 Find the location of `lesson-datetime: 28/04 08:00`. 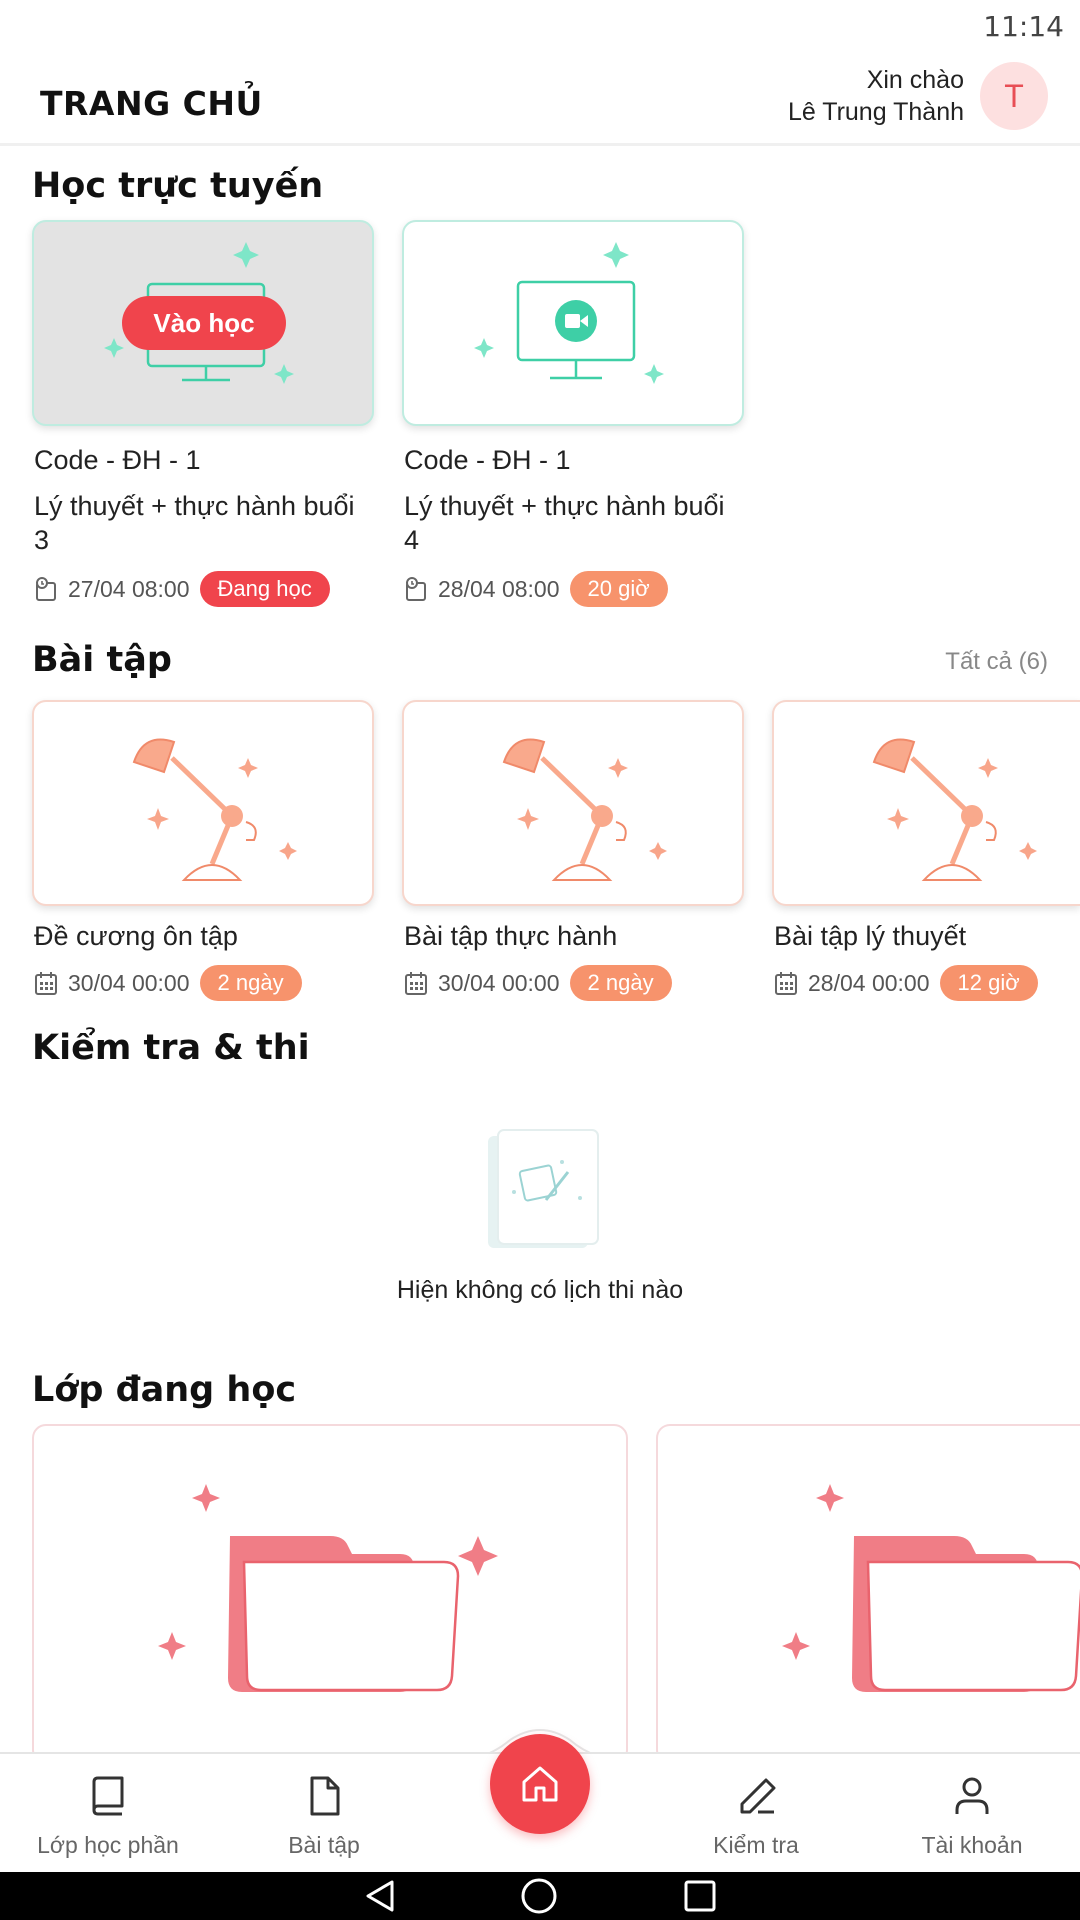

lesson-datetime: 28/04 08:00 is located at coordinates (499, 588).